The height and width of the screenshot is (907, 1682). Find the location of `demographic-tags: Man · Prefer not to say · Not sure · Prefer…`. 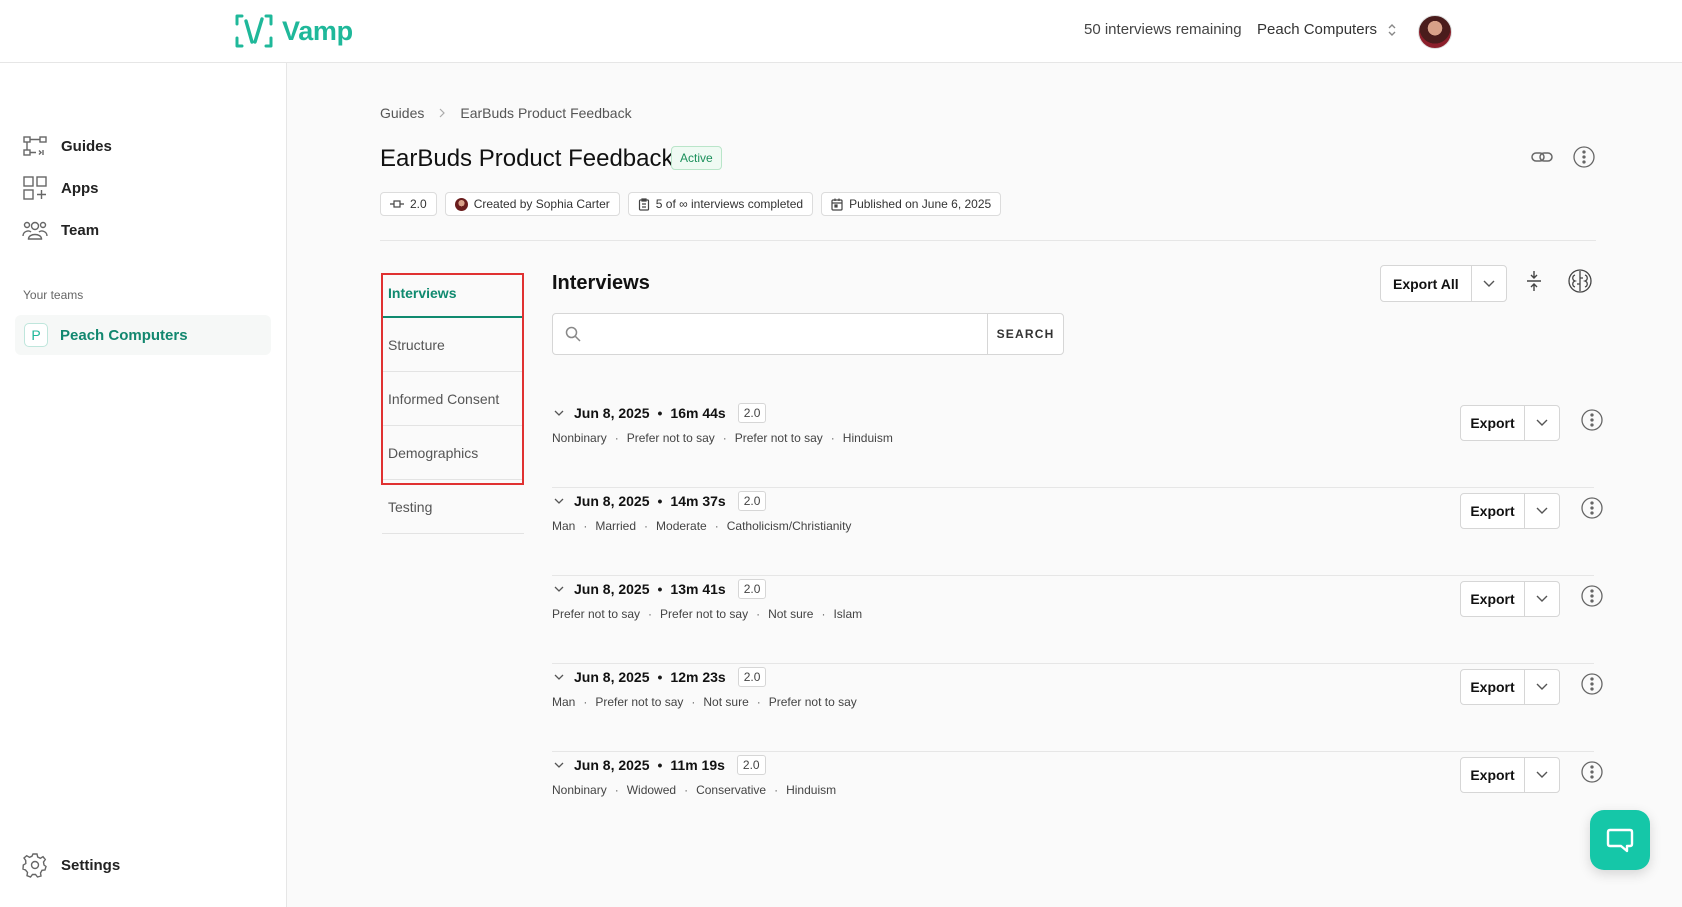

demographic-tags: Man · Prefer not to say · Not sure · Prefer… is located at coordinates (704, 702).